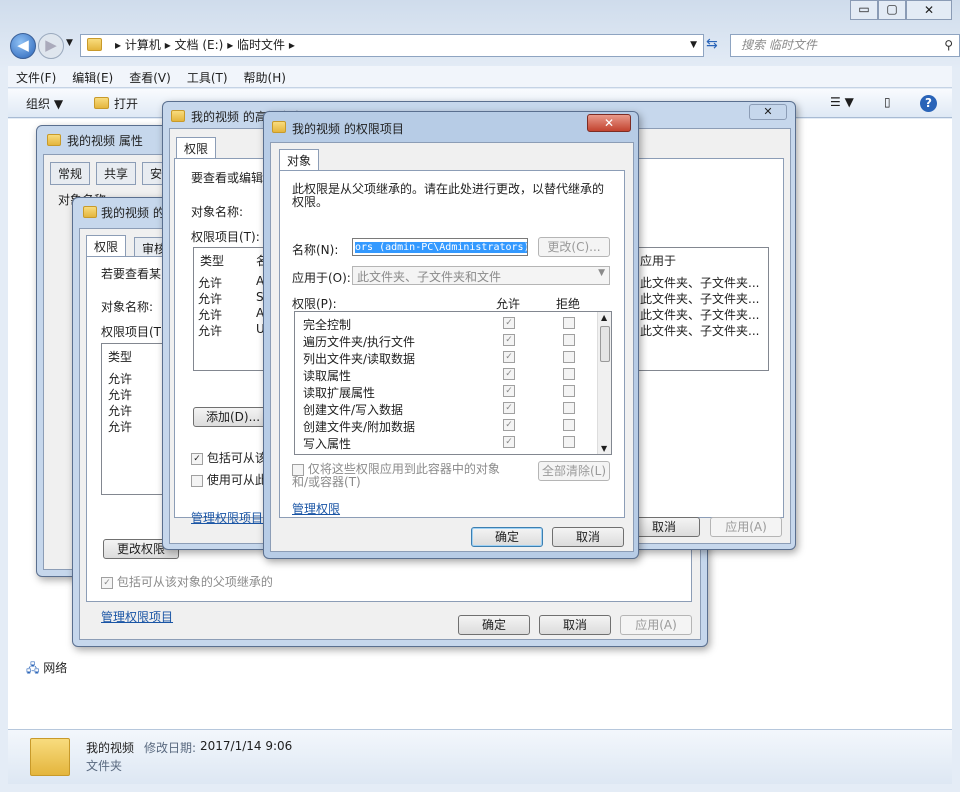  Describe the element at coordinates (70, 173) in the screenshot. I see `tab-general: 常规` at that location.